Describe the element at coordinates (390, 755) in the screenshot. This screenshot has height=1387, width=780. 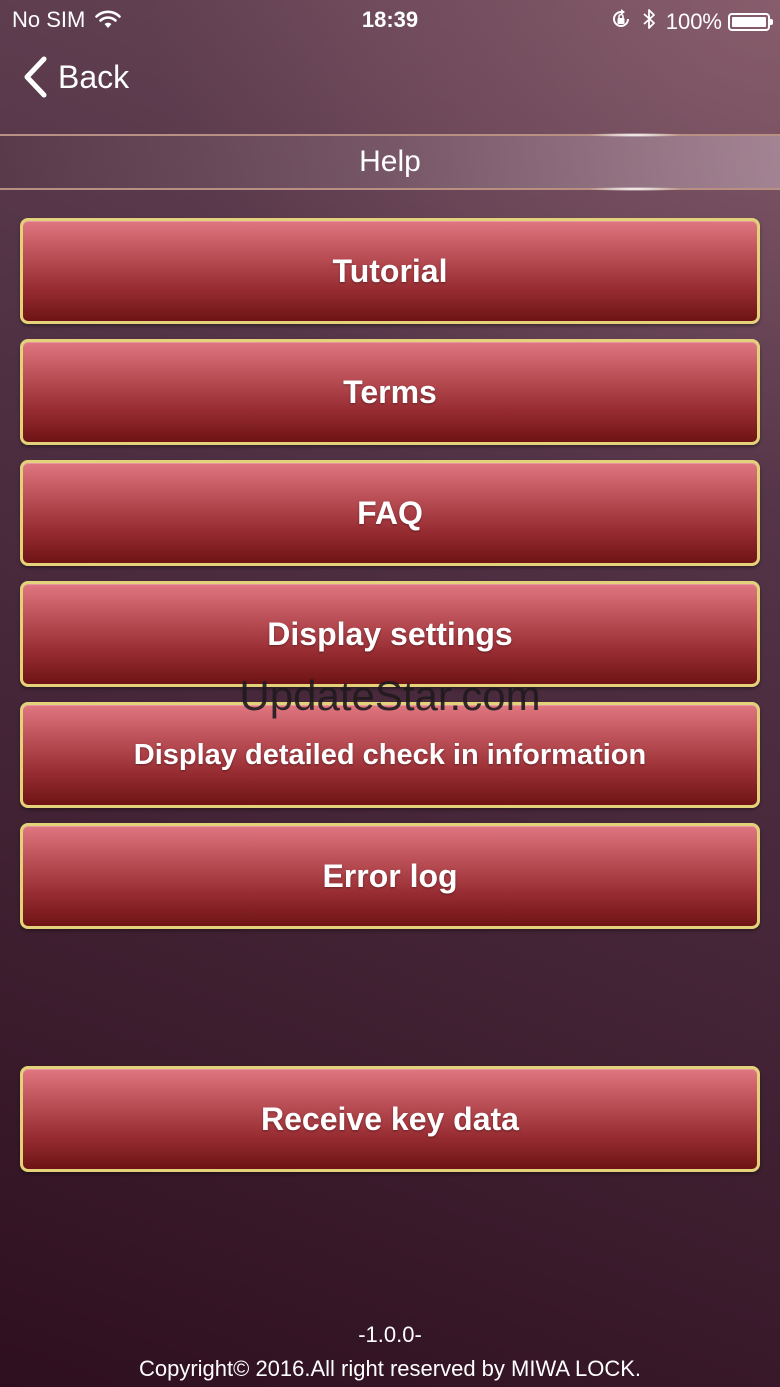
I see `display-detailed-check-in-button: Display detailed check in information` at that location.